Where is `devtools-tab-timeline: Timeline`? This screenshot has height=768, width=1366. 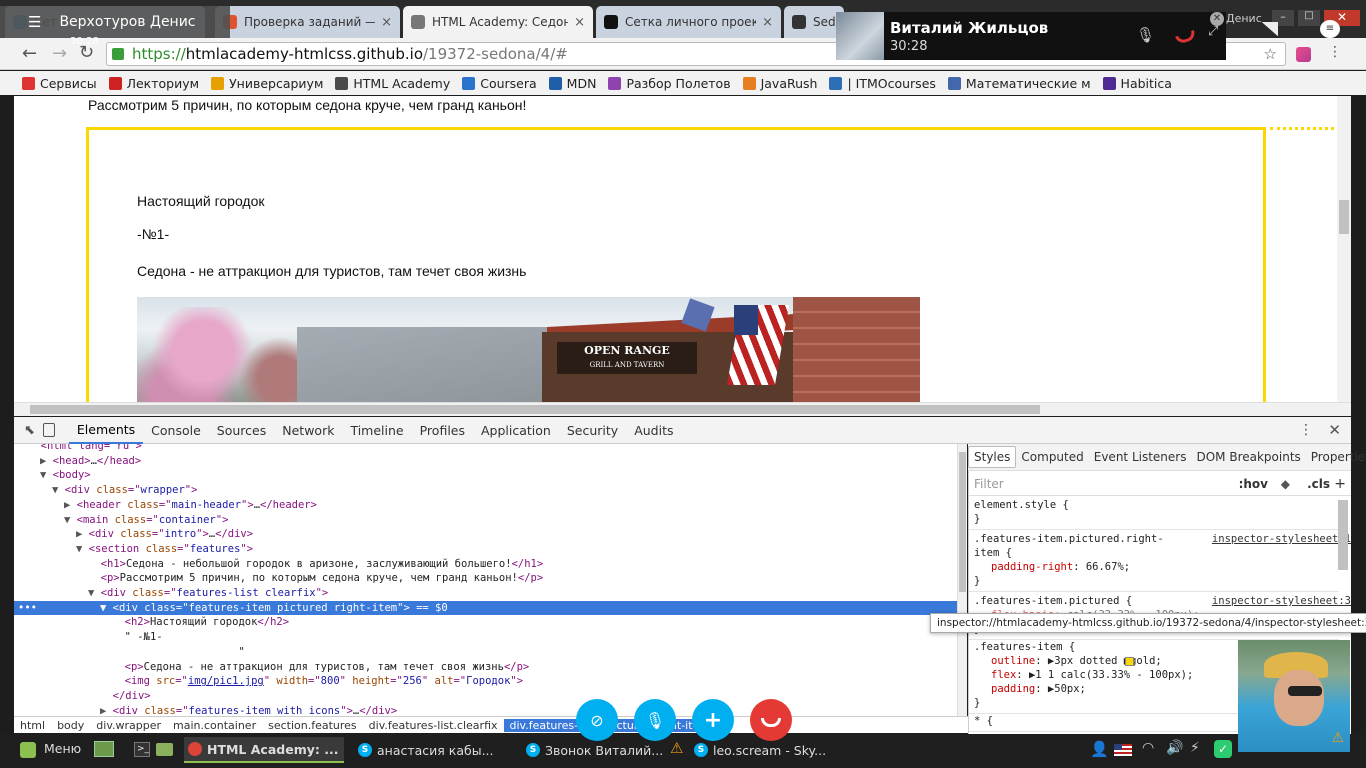
devtools-tab-timeline: Timeline is located at coordinates (376, 430).